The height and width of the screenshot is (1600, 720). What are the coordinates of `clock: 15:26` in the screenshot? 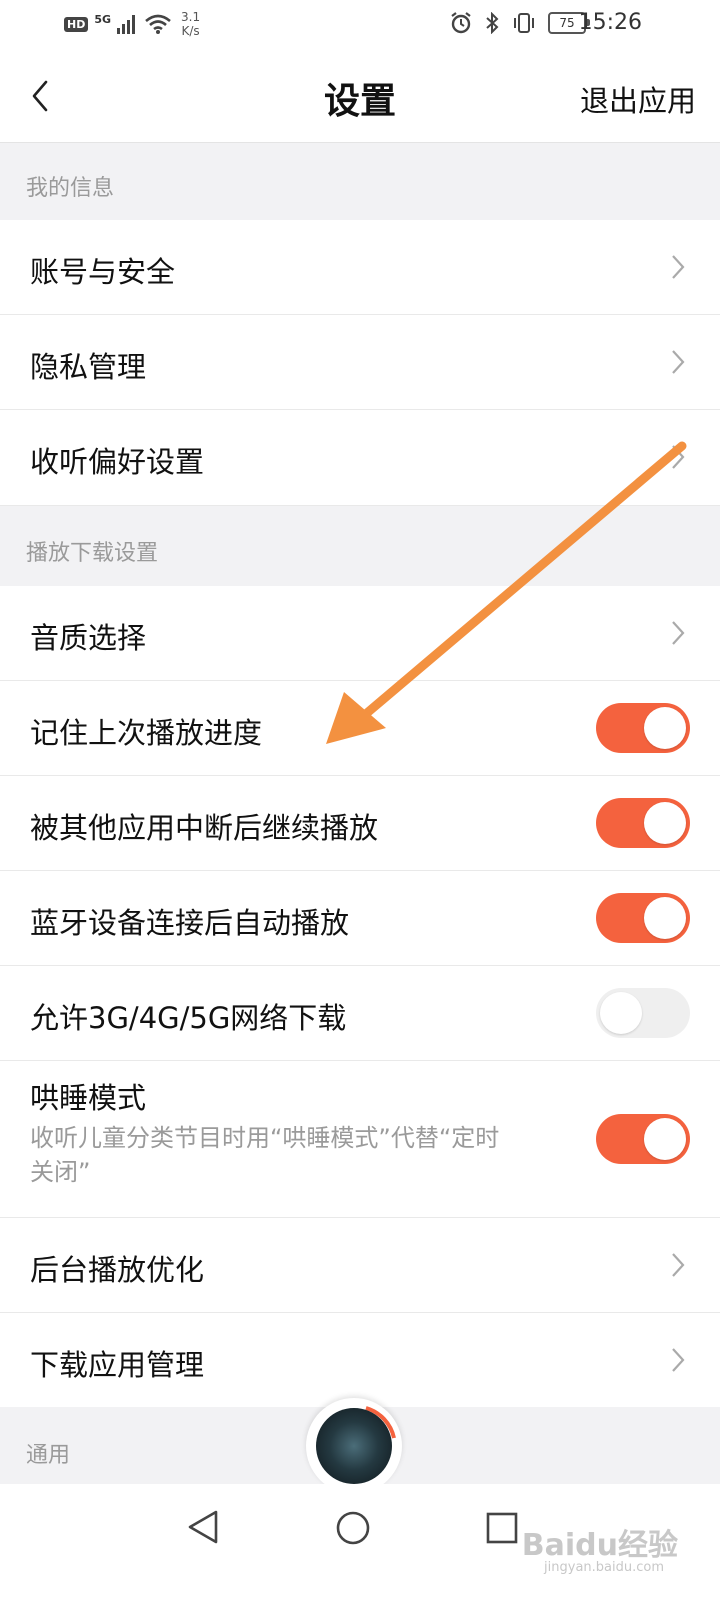 It's located at (610, 22).